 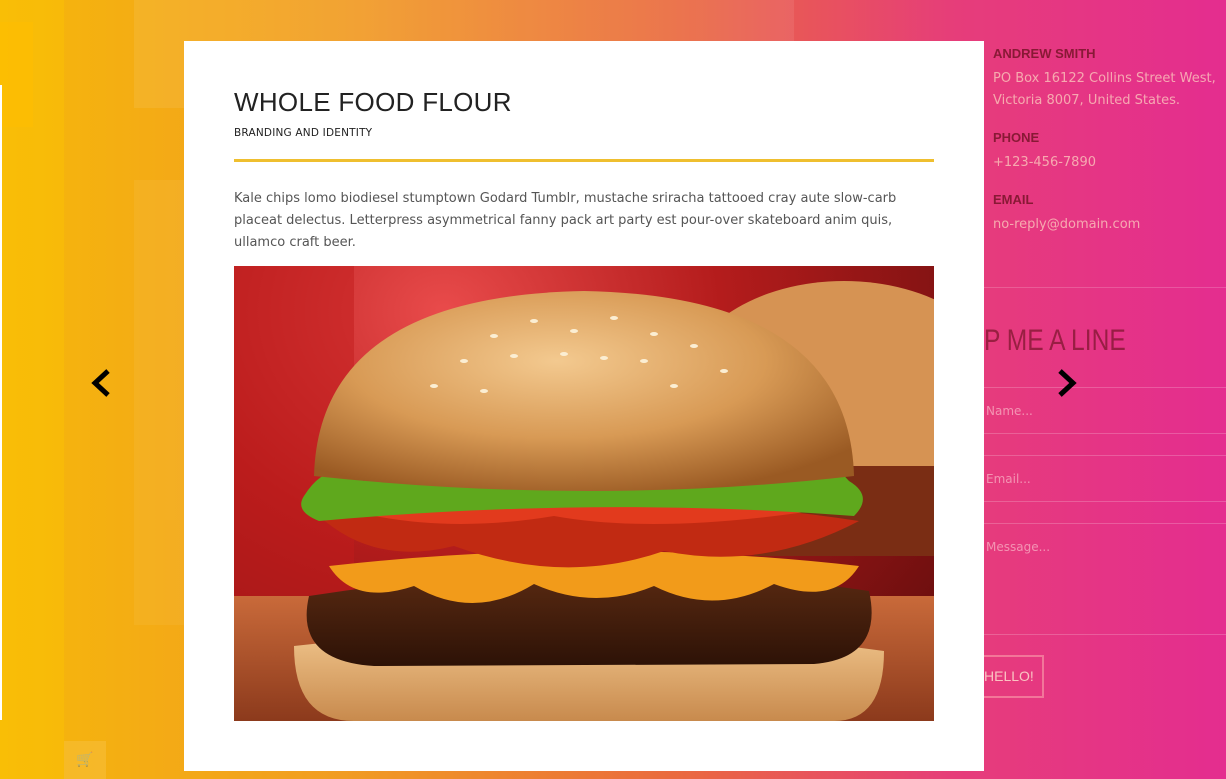 I want to click on chevron-left-icon, so click(x=103, y=383).